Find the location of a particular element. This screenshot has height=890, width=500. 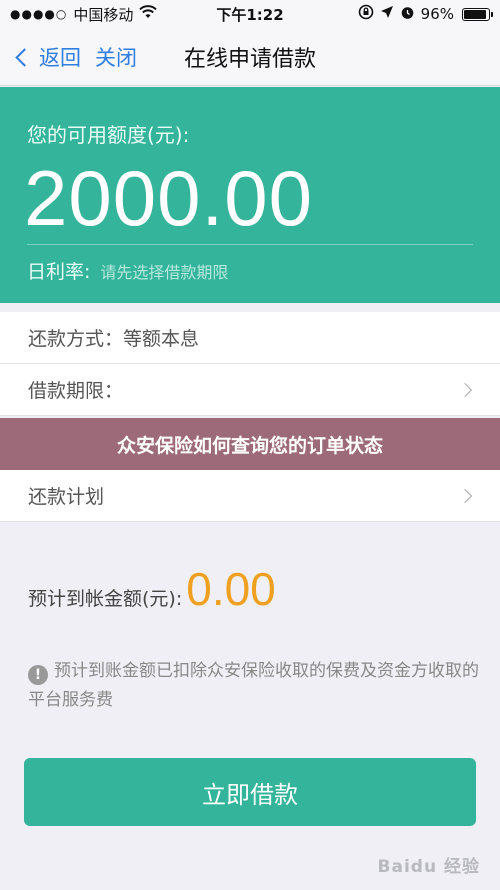

loan-term-row: 借款期限： is located at coordinates (250, 390).